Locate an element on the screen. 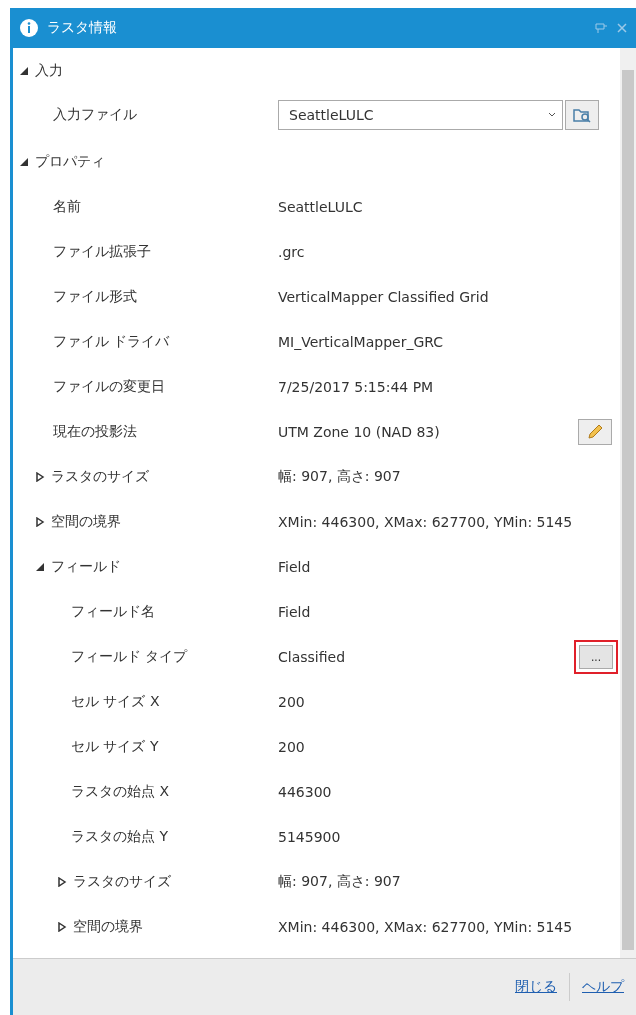  property-value: 446300 is located at coordinates (305, 791).